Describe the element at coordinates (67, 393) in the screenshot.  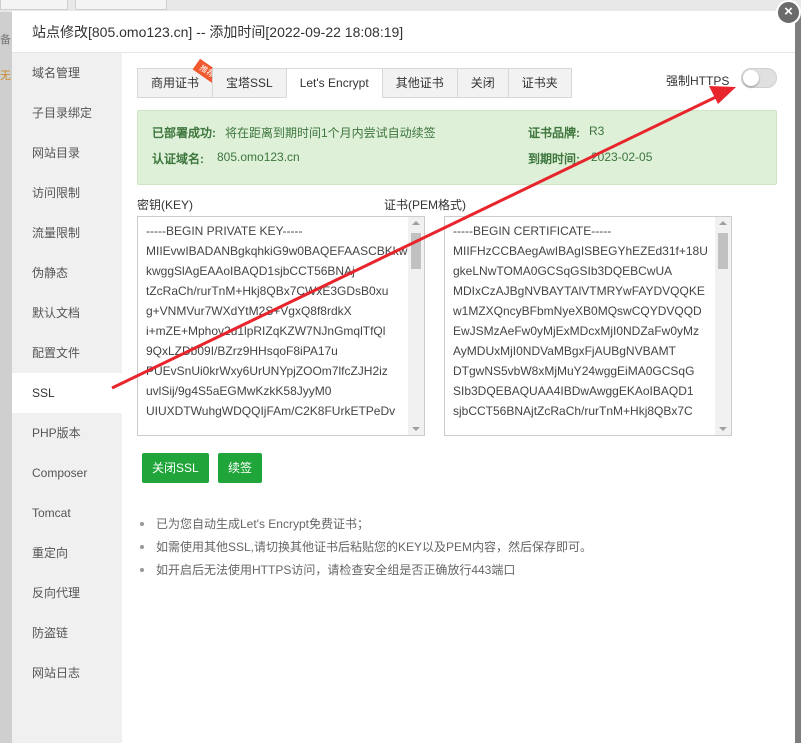
I see `sidebar-item-ssl: SSL` at that location.